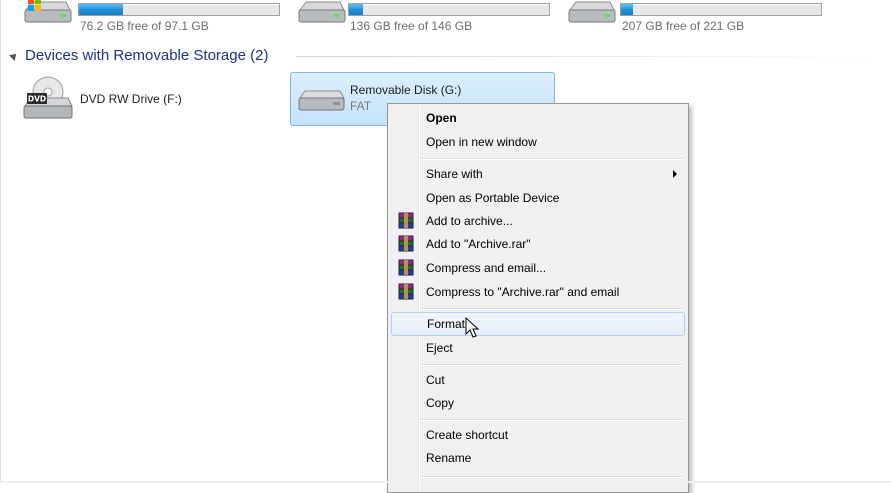 The width and height of the screenshot is (891, 493). Describe the element at coordinates (144, 26) in the screenshot. I see `drive-free-space: 76.2 GB free of 97.1 GB` at that location.